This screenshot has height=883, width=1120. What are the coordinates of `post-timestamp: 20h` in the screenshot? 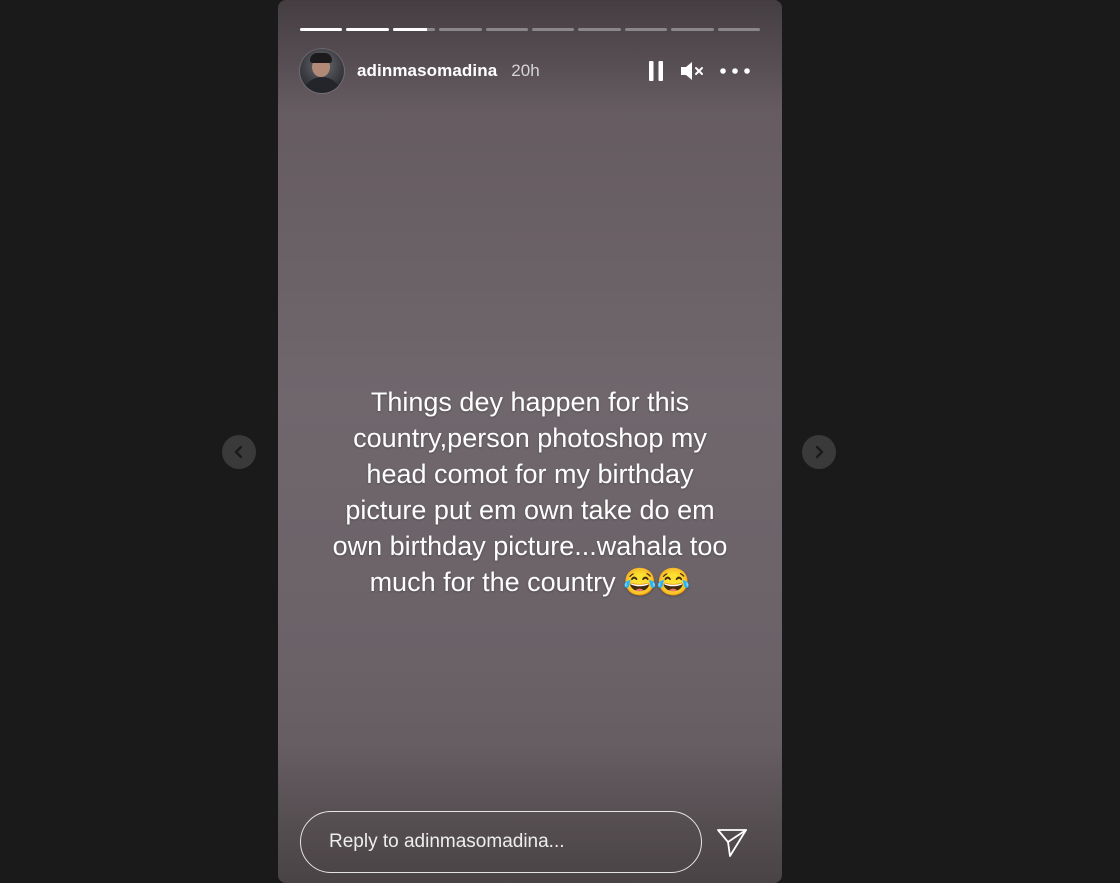 It's located at (525, 70).